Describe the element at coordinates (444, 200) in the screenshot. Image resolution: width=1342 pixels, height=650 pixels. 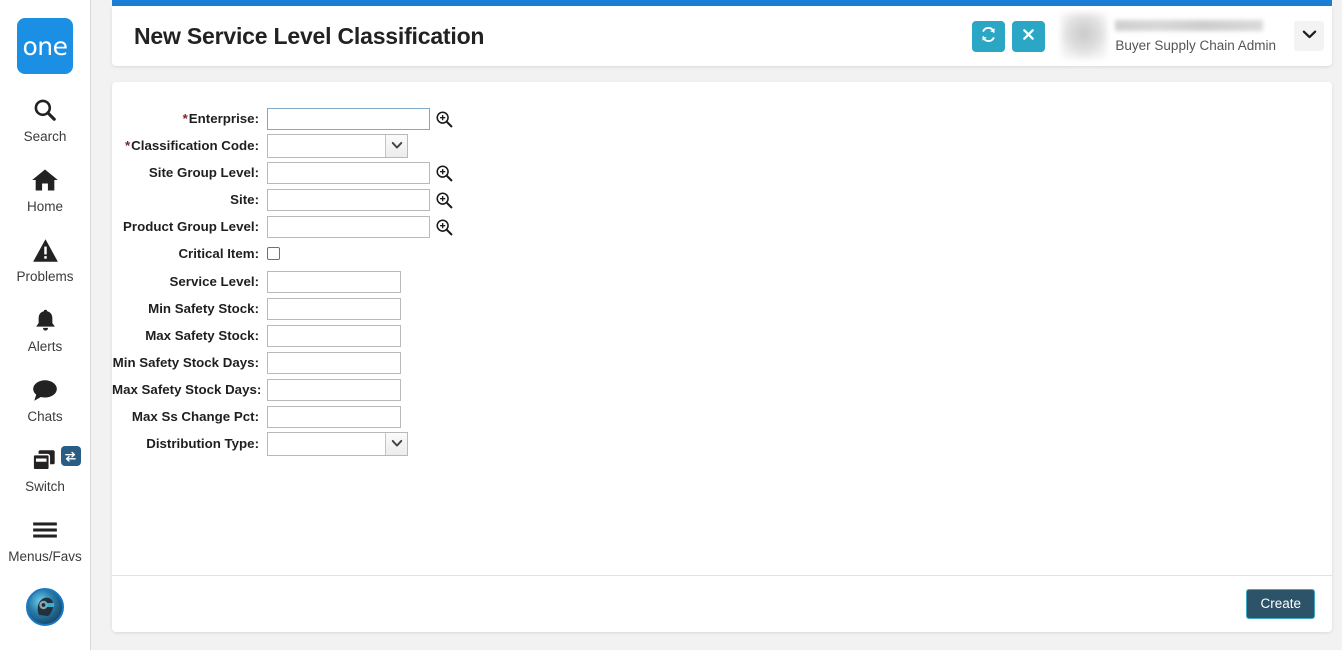
I see `lookup-search-icon-site` at that location.